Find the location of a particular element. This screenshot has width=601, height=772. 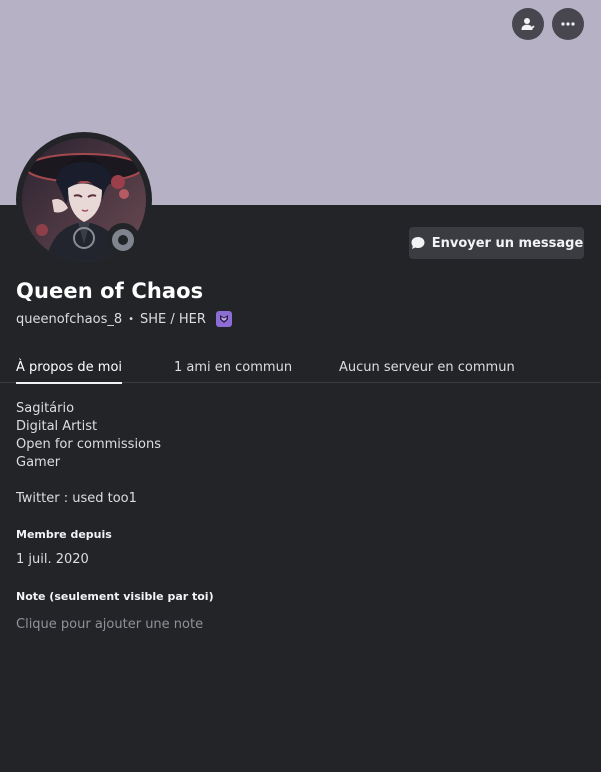

bio-line is located at coordinates (88, 481).